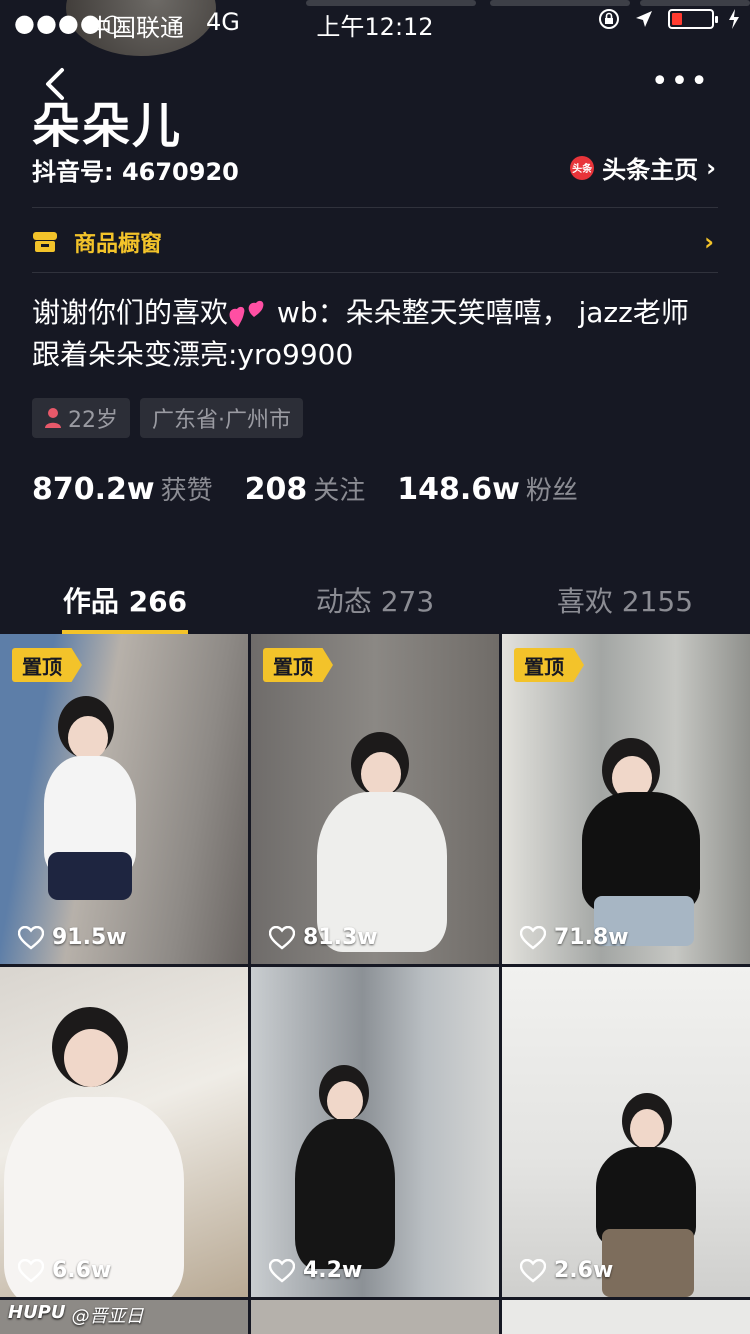 This screenshot has width=750, height=1334. I want to click on video-likes: 6.6w, so click(64, 1270).